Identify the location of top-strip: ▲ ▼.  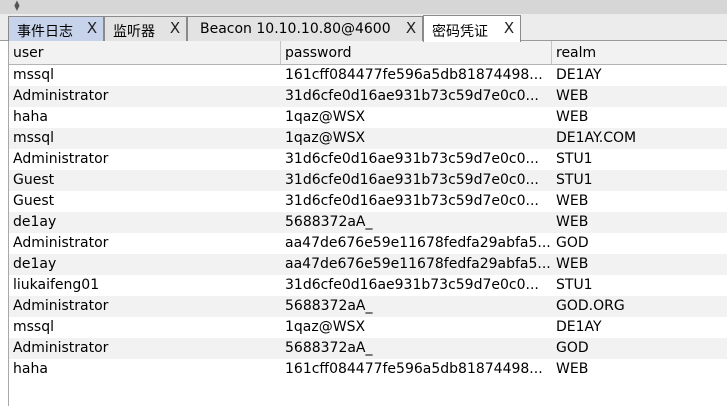
(363, 7).